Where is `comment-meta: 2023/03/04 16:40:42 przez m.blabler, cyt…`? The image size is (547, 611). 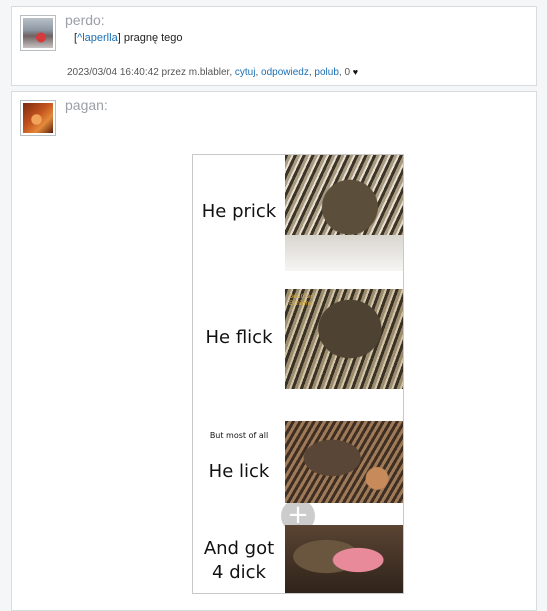 comment-meta: 2023/03/04 16:40:42 przez m.blabler, cyt… is located at coordinates (213, 72).